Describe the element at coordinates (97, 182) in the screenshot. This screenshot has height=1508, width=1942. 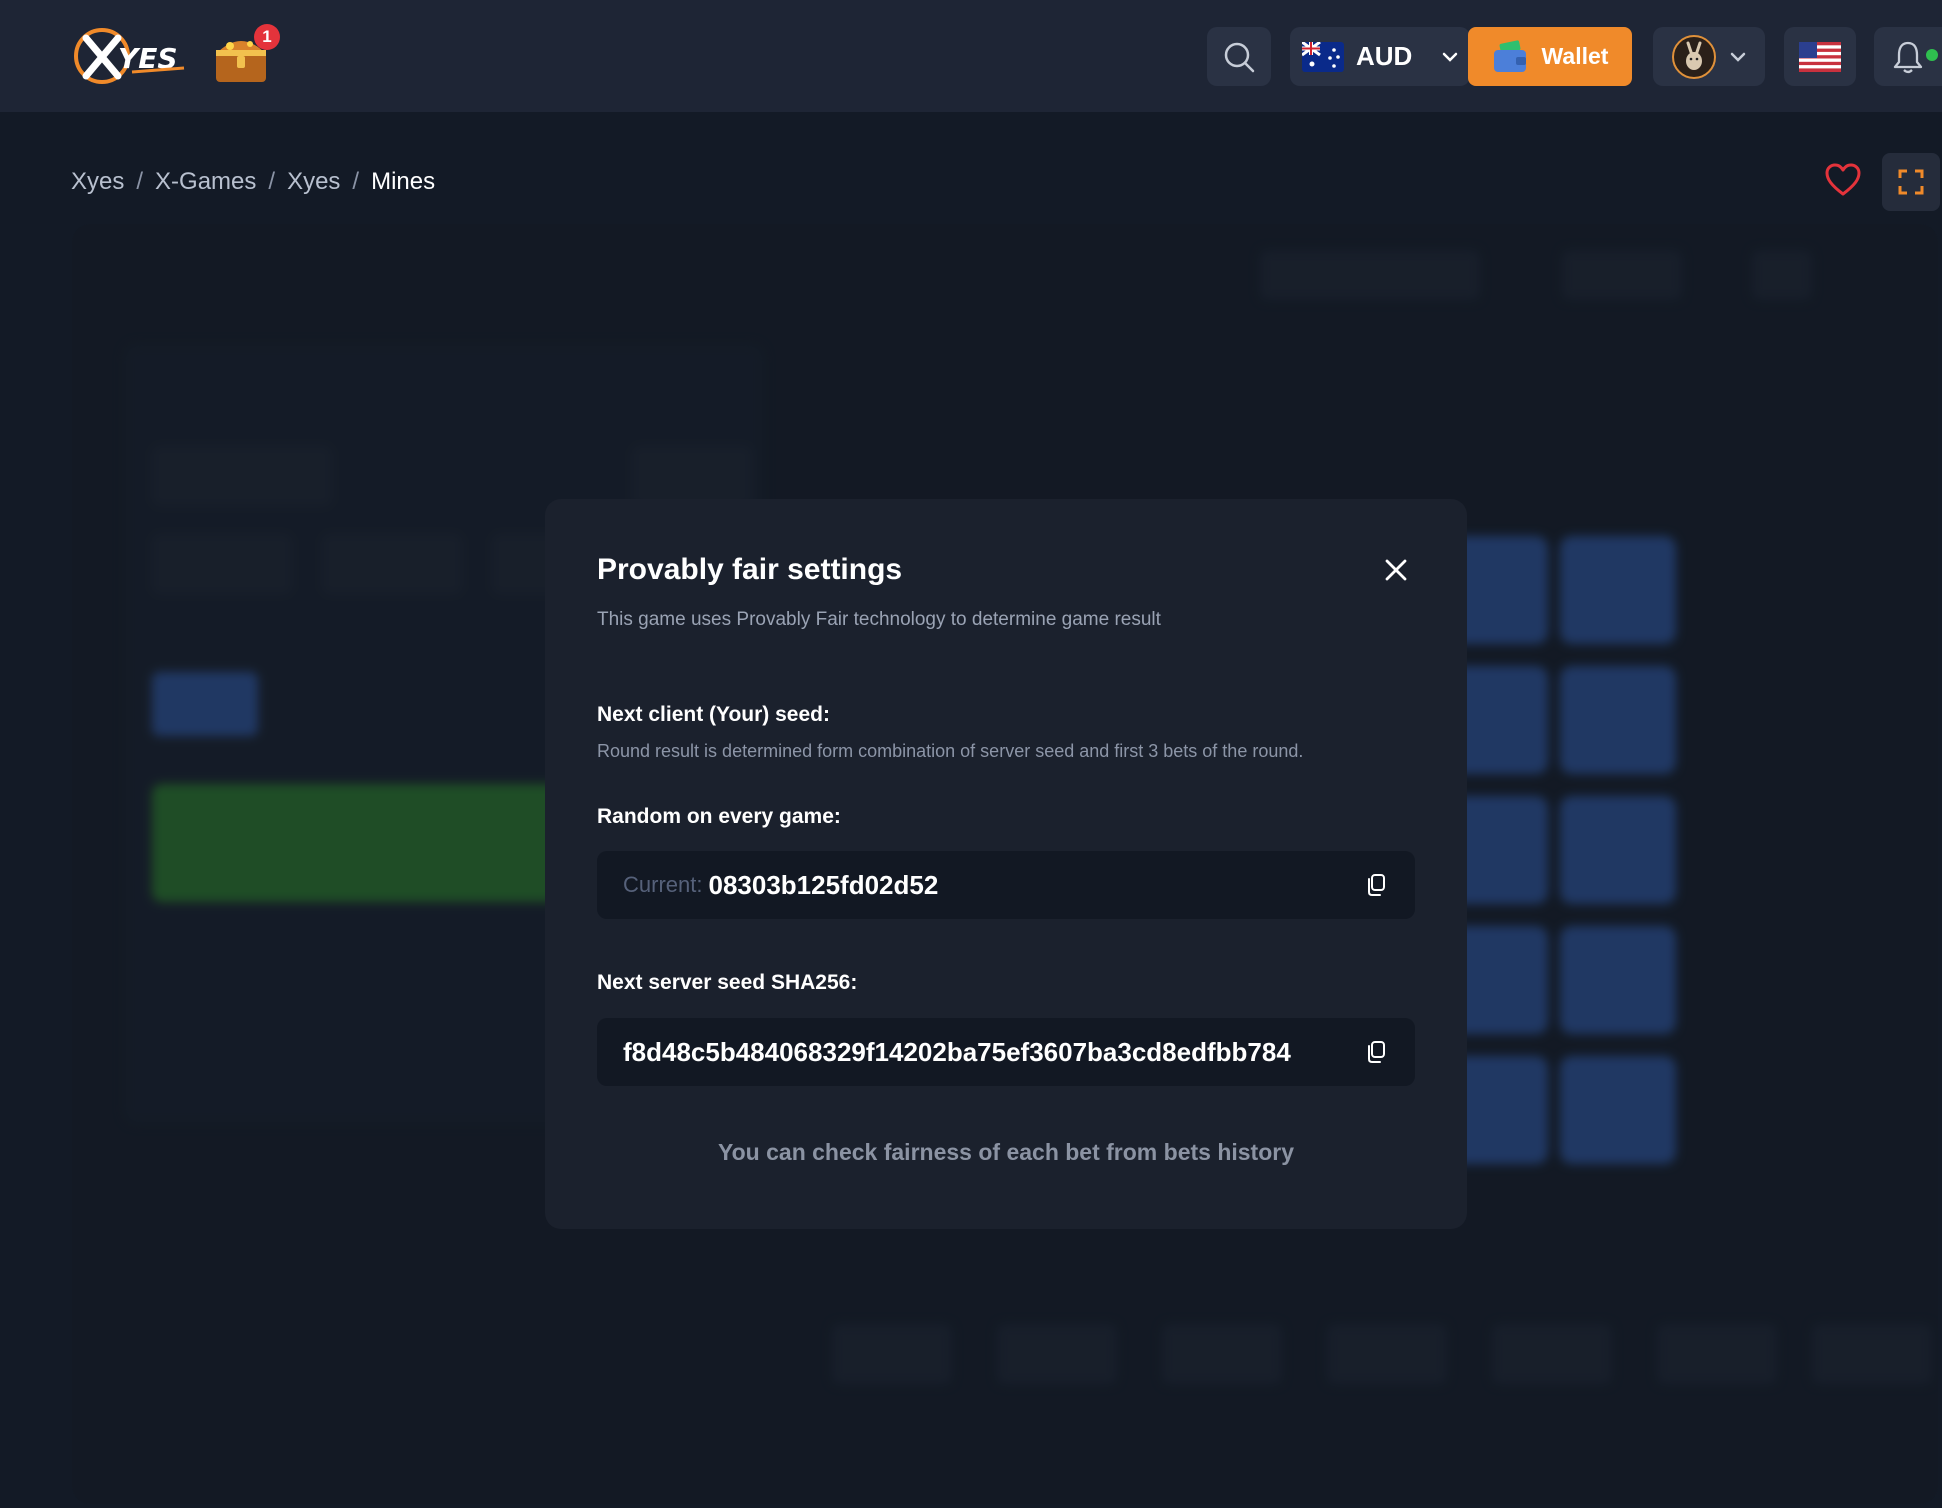
I see `breadcrumb-item-home: Xyes` at that location.